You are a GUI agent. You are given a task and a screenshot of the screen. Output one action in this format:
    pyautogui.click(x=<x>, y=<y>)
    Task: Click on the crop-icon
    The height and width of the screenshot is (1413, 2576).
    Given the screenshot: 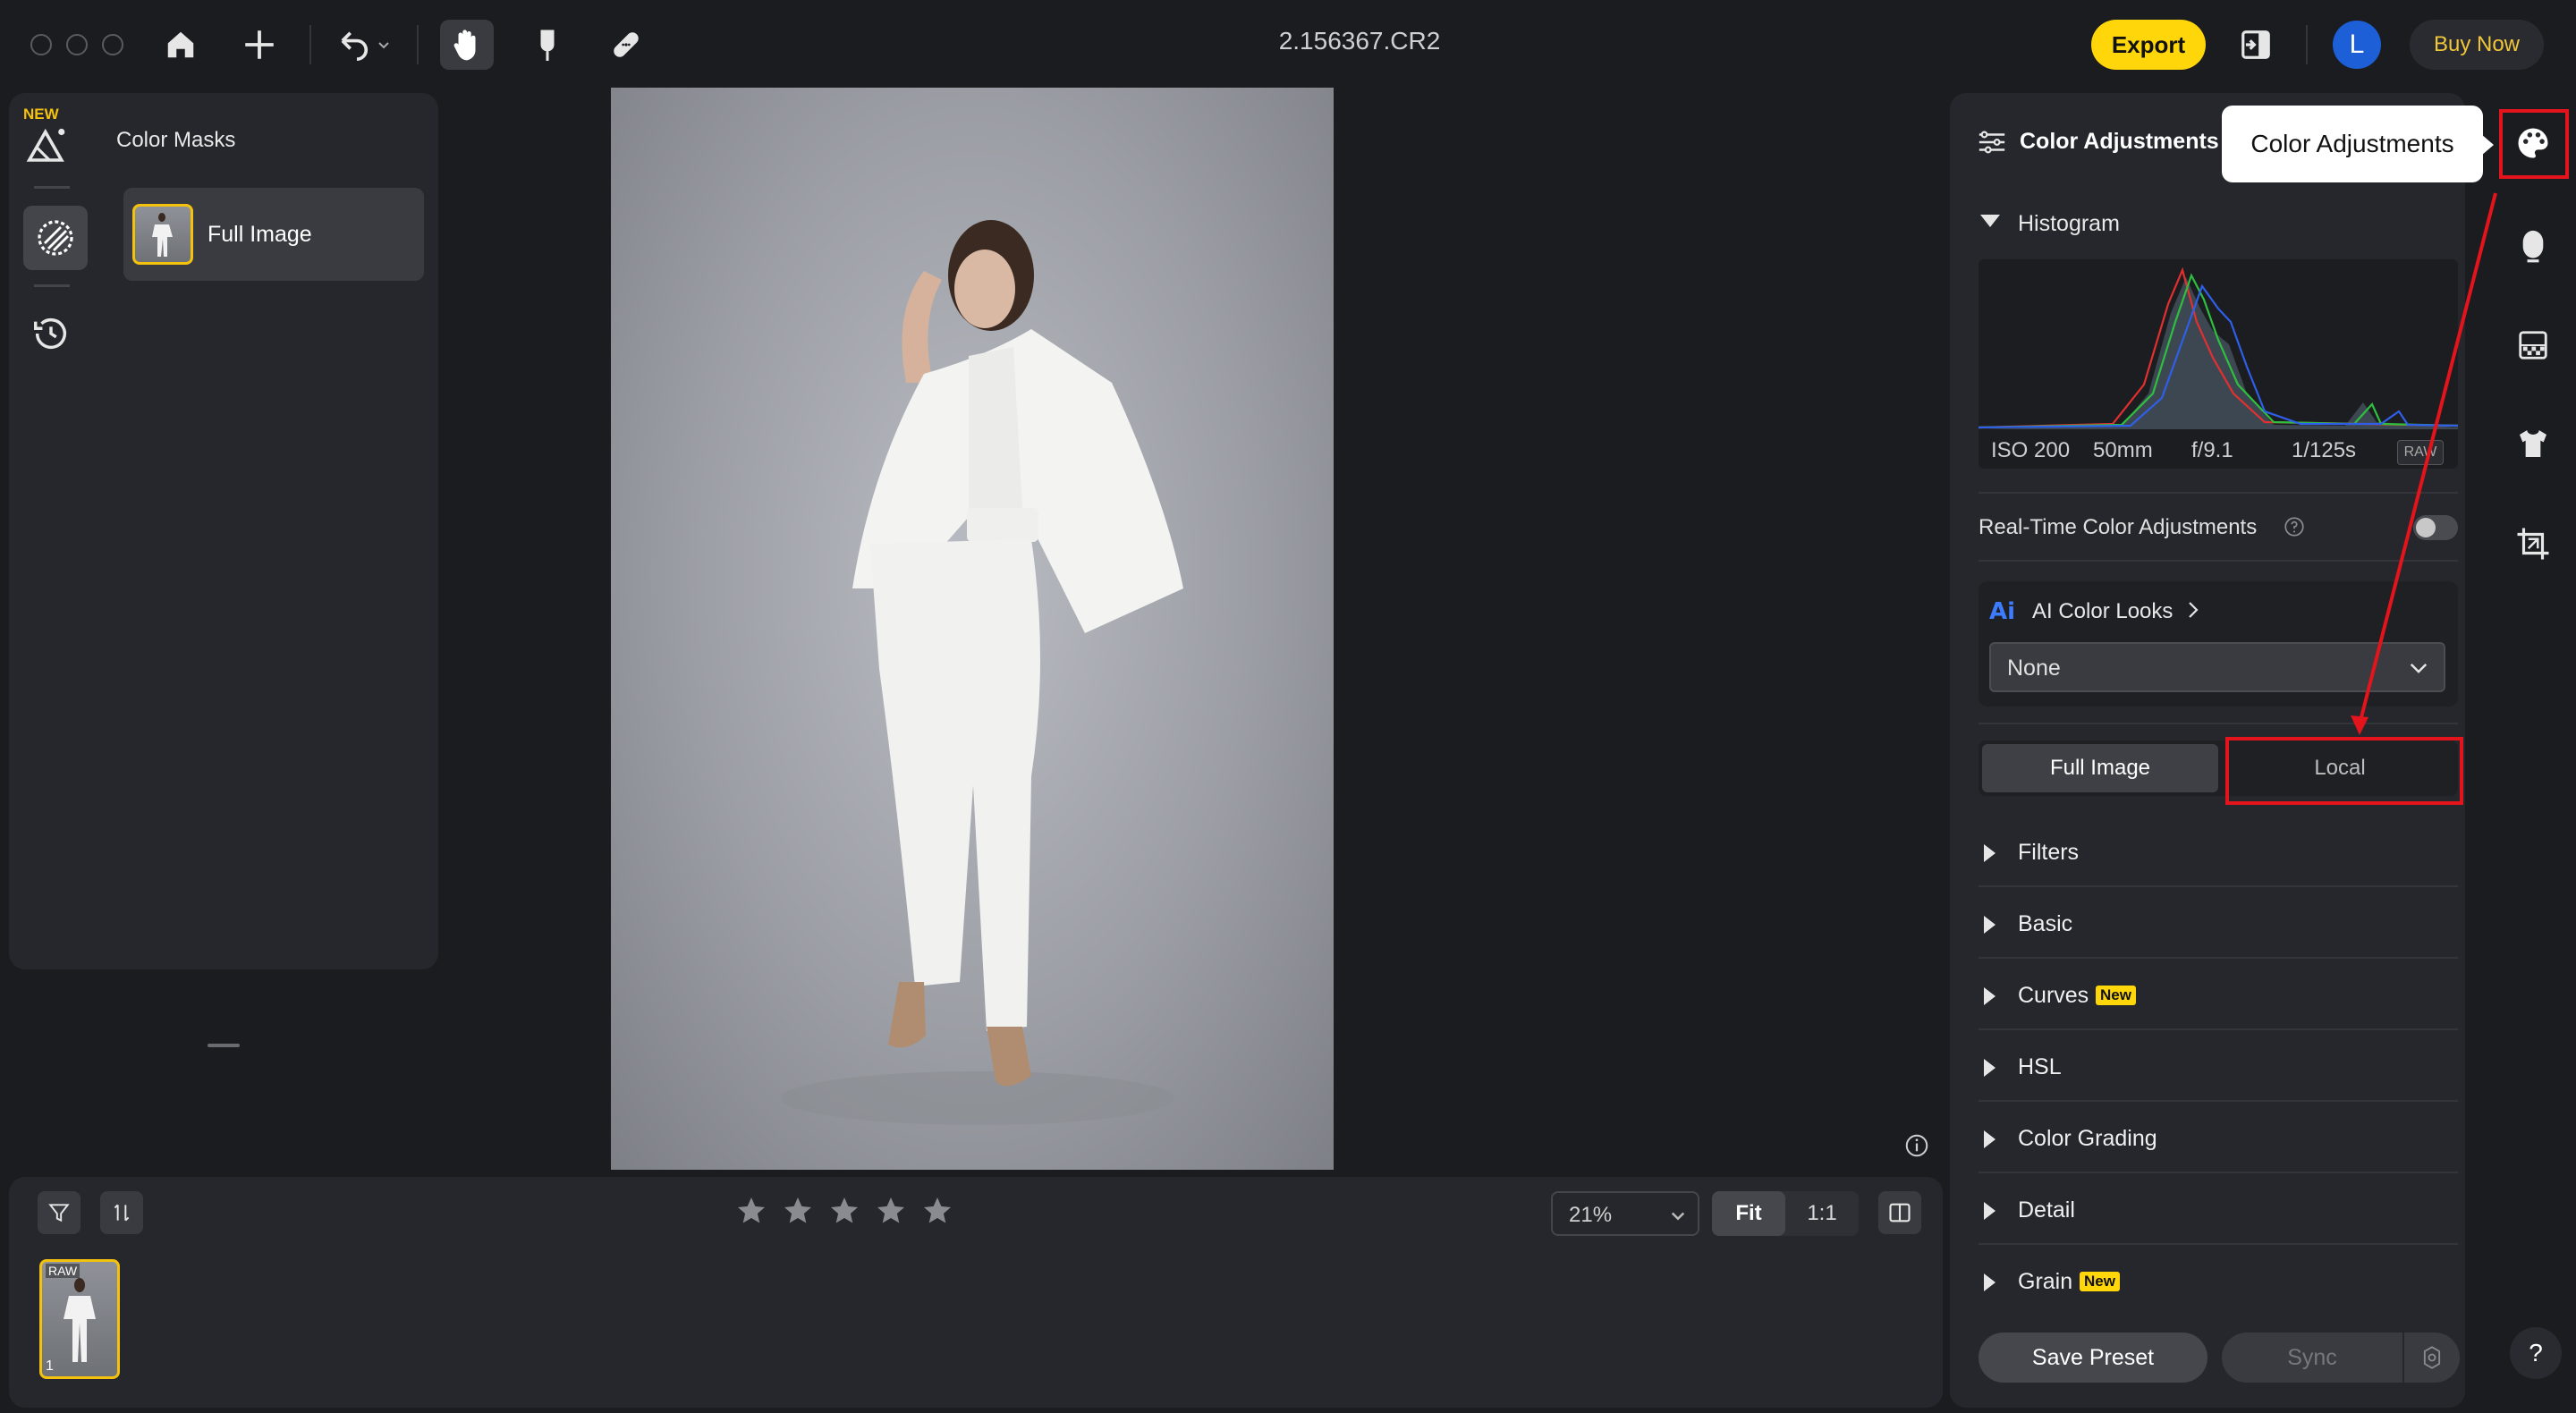 What is the action you would take?
    pyautogui.click(x=2533, y=544)
    